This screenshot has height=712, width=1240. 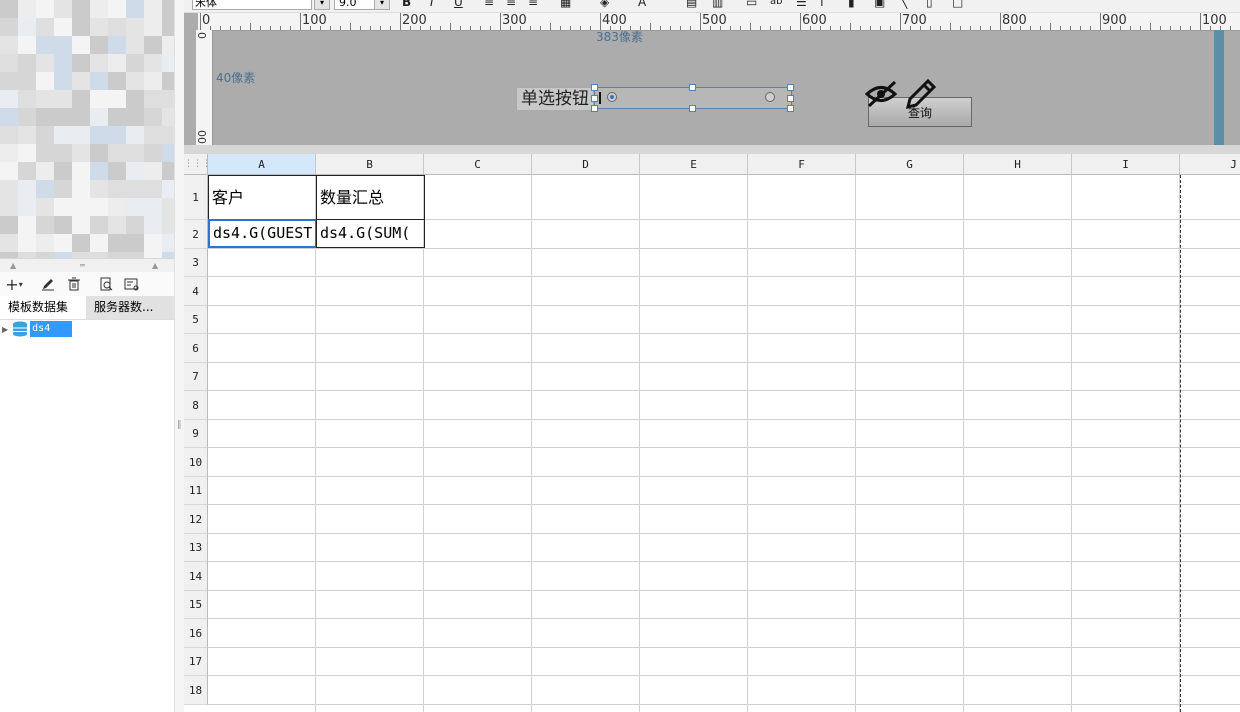 I want to click on font-color-icon: A, so click(x=642, y=4).